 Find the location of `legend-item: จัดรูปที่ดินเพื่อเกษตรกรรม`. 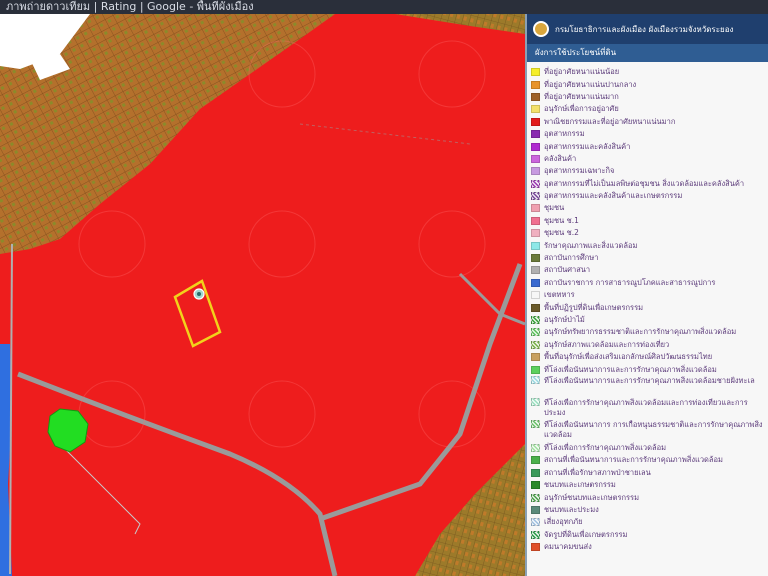

legend-item: จัดรูปที่ดินเพื่อเกษตรกรรม is located at coordinates (649, 535).